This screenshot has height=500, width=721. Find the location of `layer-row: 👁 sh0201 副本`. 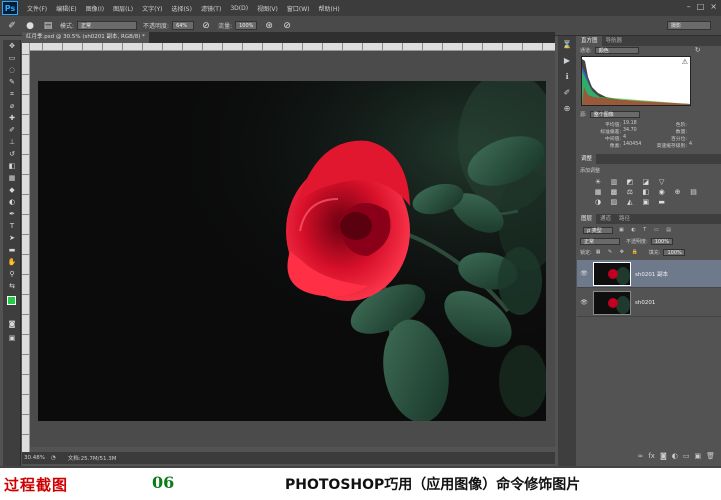

layer-row: 👁 sh0201 副本 is located at coordinates (649, 274).